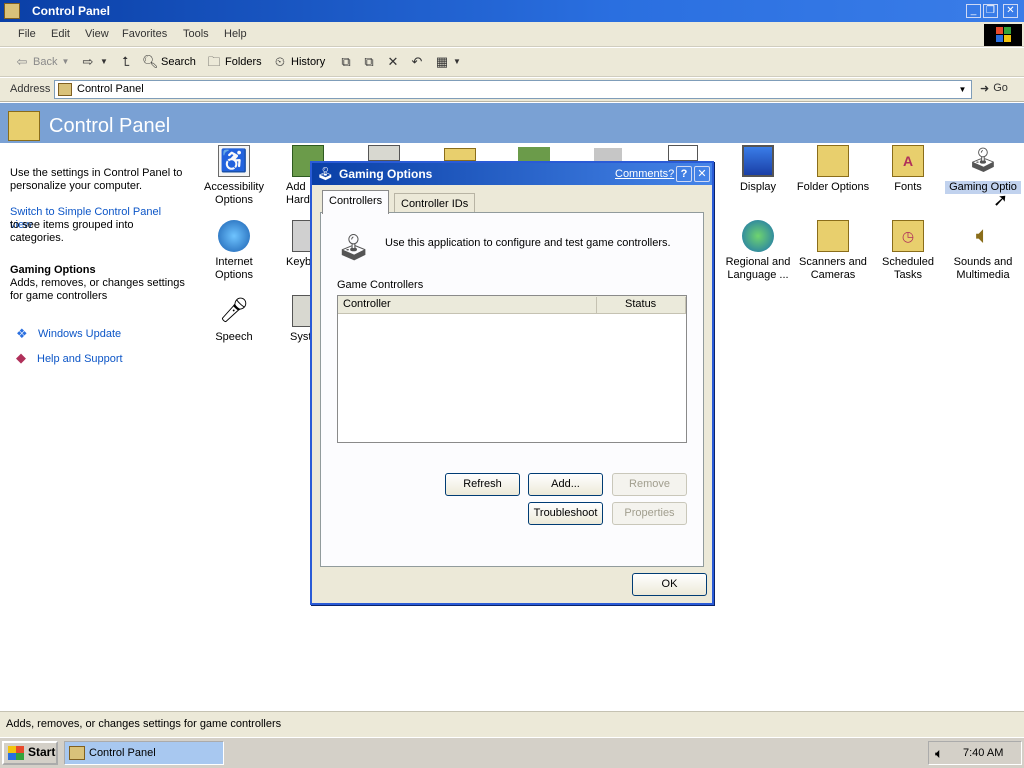 The image size is (1024, 768). I want to click on item-internet-options: Internet Options, so click(234, 251).